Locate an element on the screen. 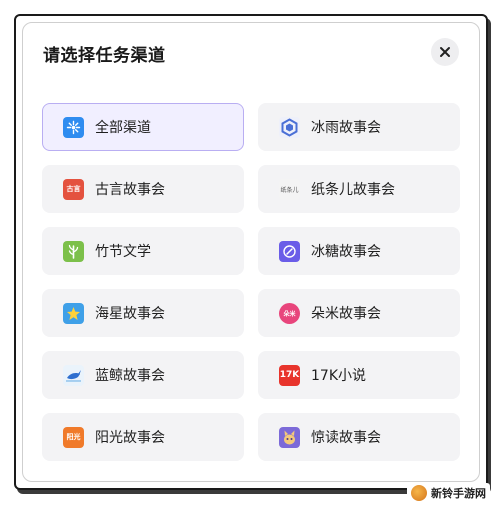  channel-label: 竹节文学 is located at coordinates (123, 252).